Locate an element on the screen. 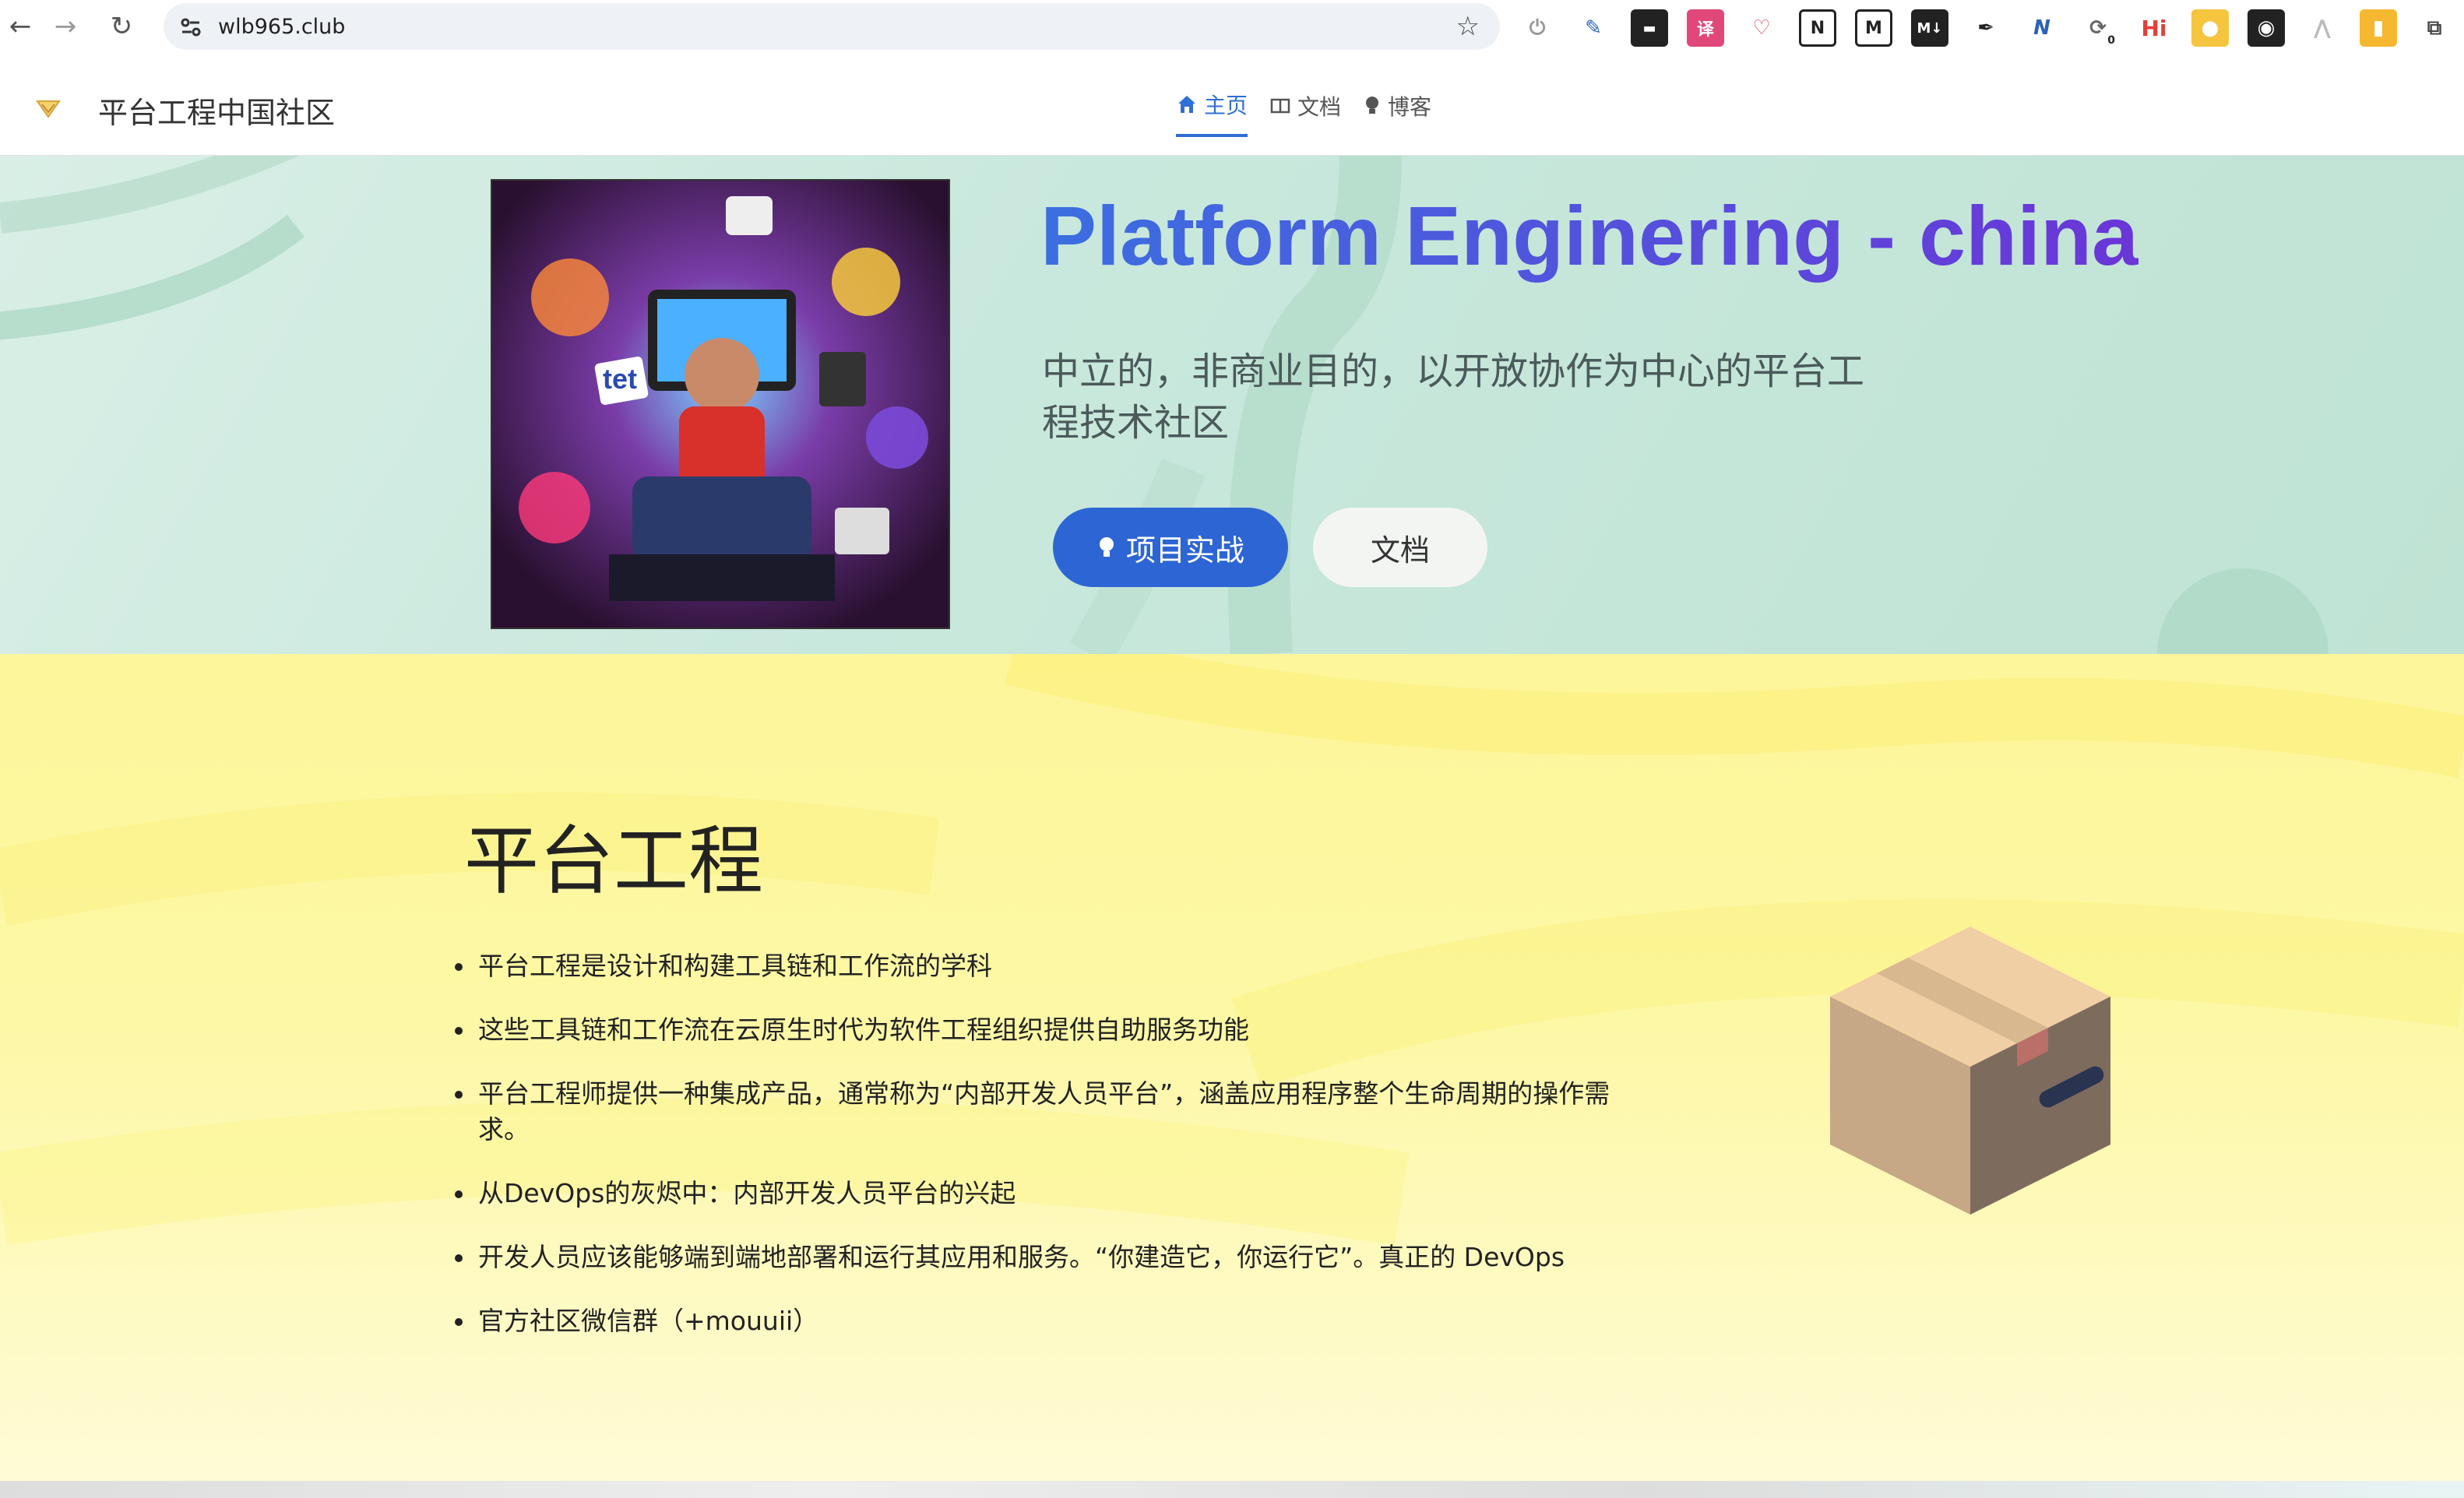 This screenshot has width=2464, height=1498. list-item: 平台工程是设计和构建工具链和工作流的学科 is located at coordinates (1062, 966).